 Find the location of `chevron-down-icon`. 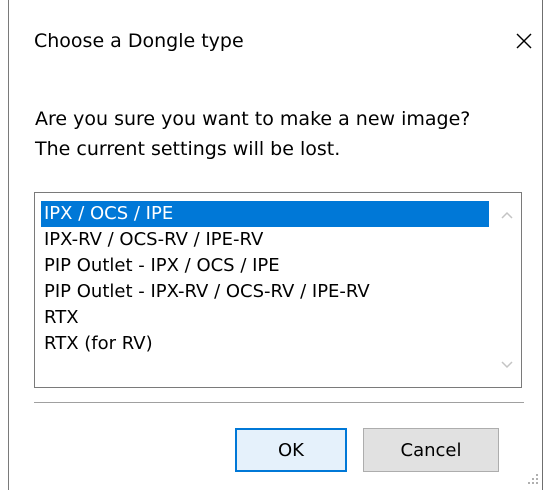

chevron-down-icon is located at coordinates (507, 365).